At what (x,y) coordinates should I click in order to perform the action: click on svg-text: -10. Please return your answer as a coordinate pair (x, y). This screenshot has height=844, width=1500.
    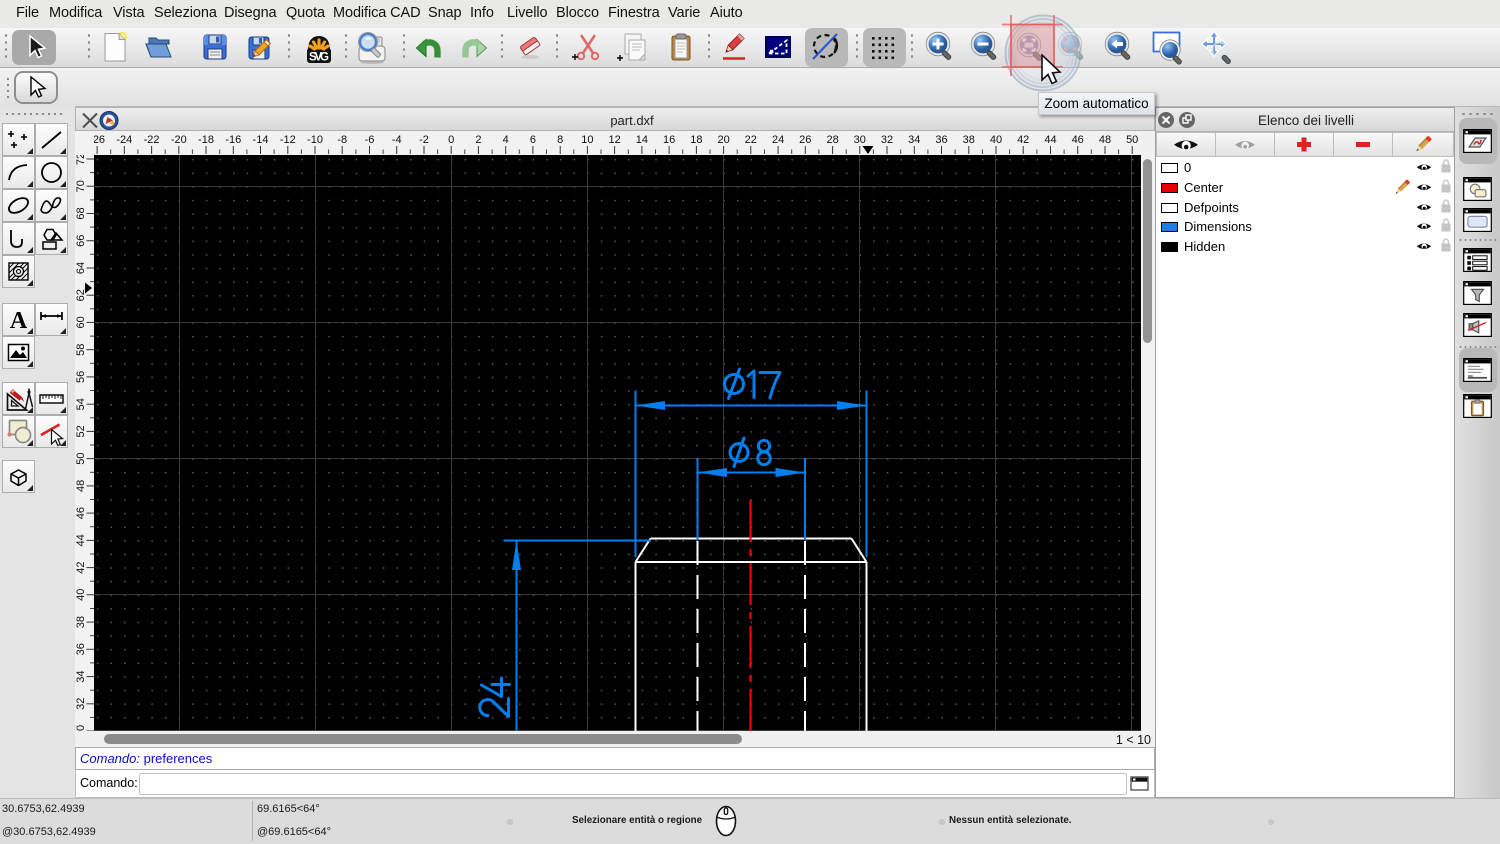
    Looking at the image, I should click on (315, 140).